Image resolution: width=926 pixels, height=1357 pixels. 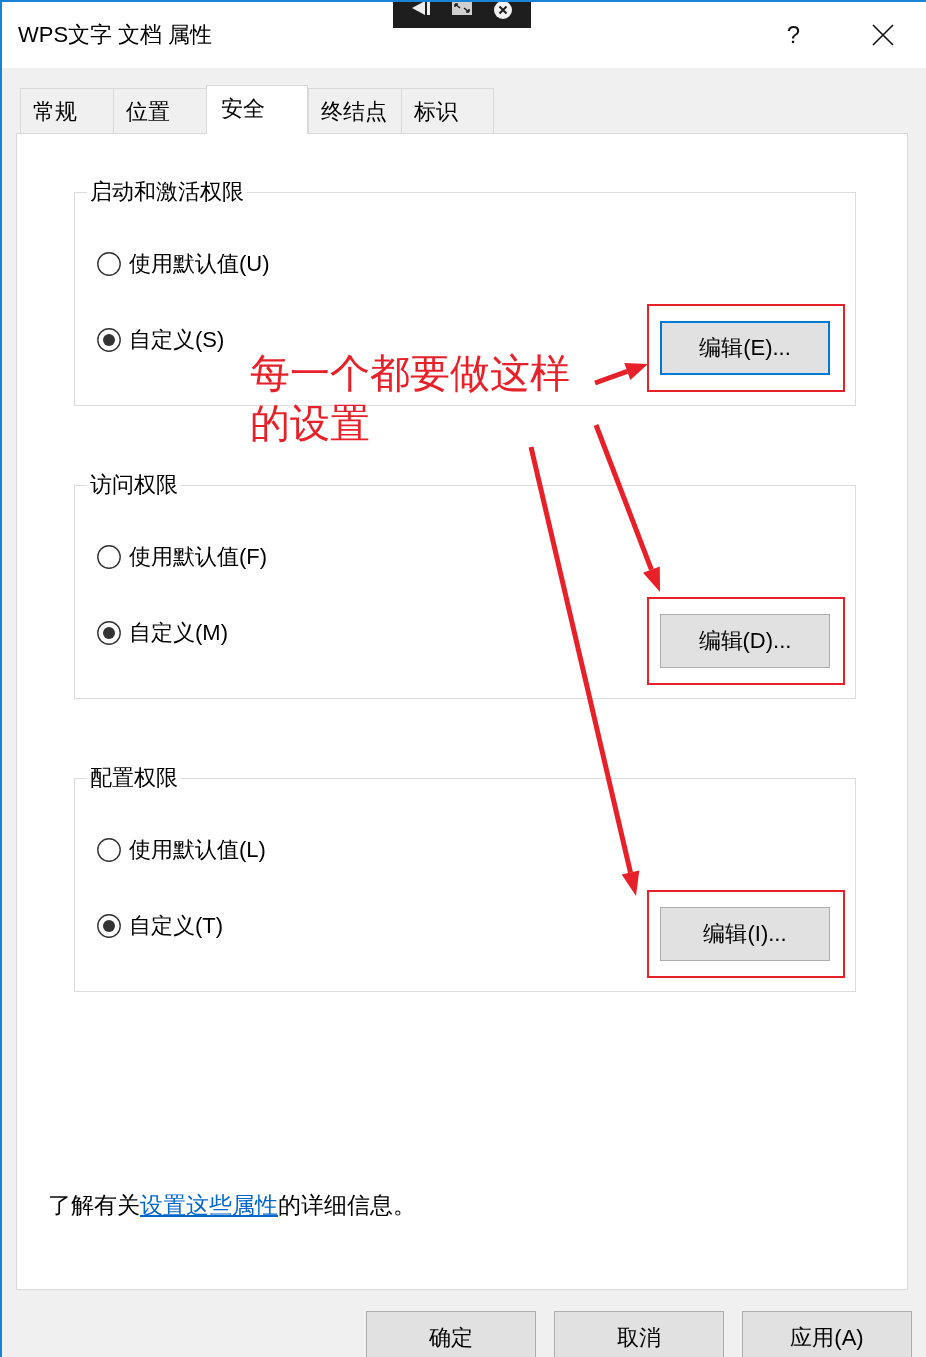 I want to click on expand-icon, so click(x=462, y=8).